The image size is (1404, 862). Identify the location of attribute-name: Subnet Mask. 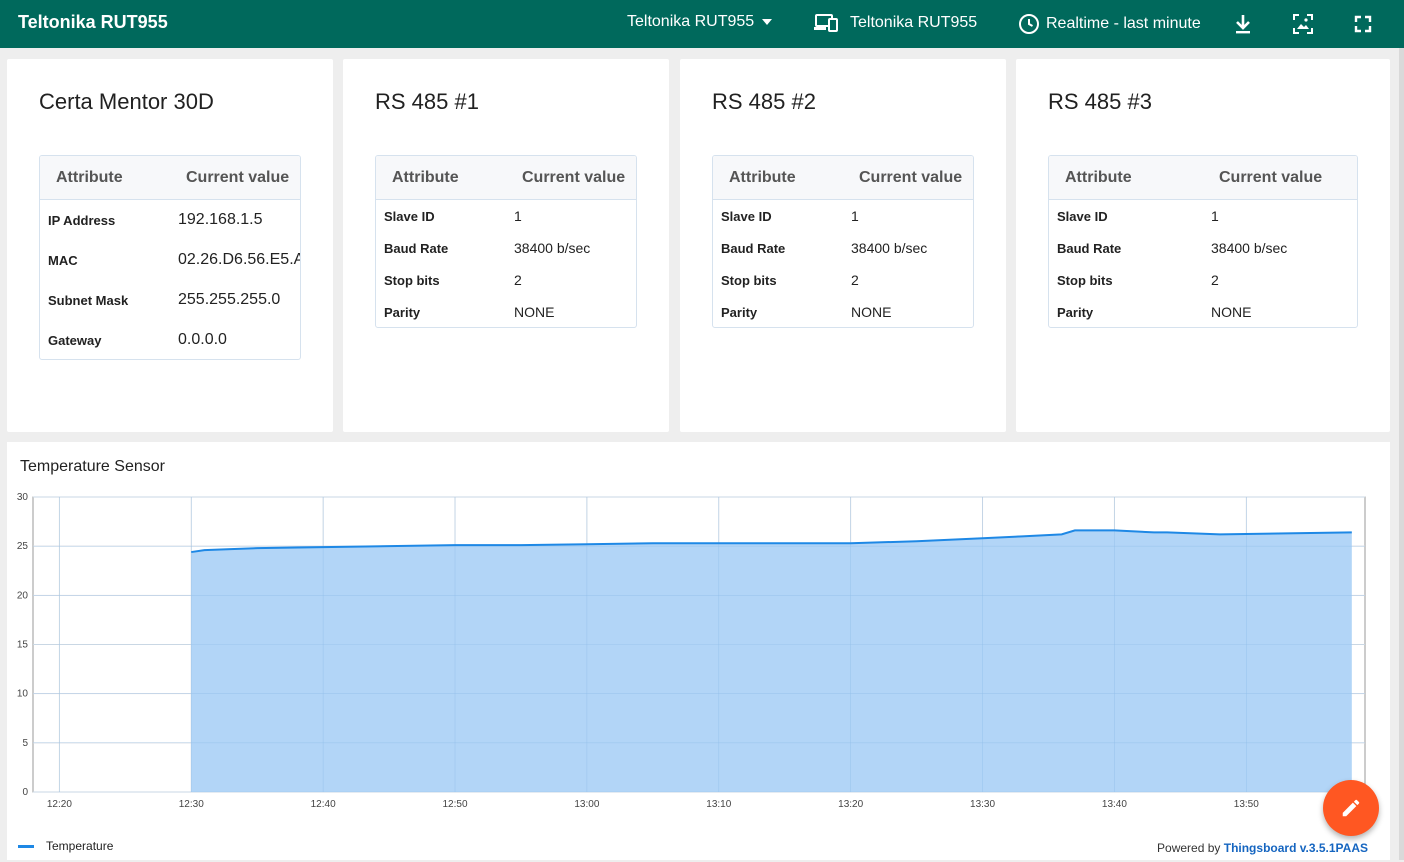
(88, 300).